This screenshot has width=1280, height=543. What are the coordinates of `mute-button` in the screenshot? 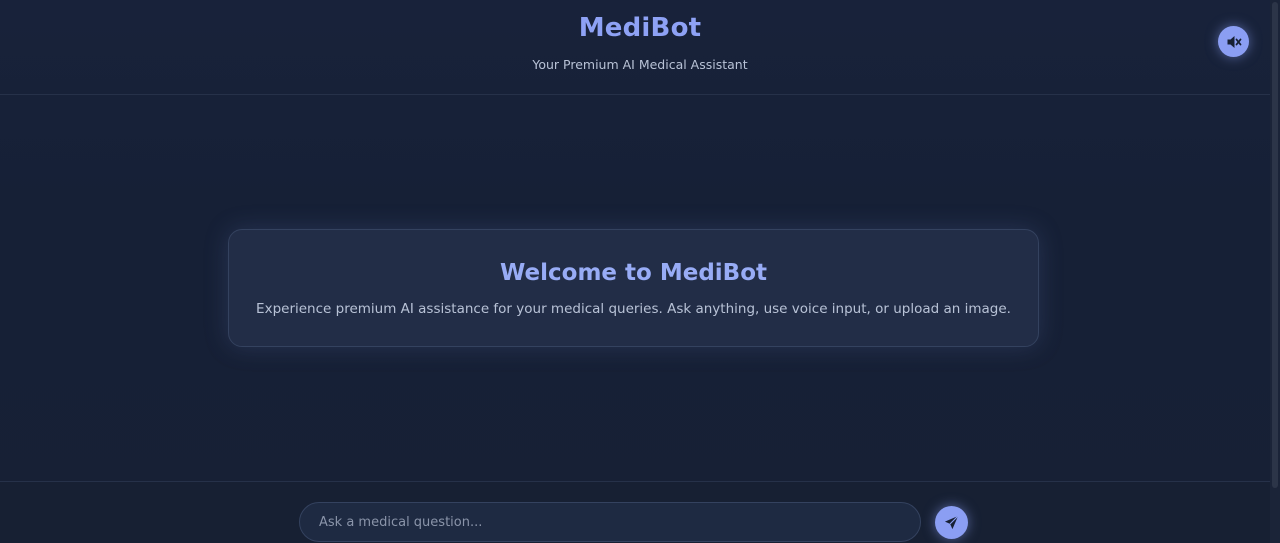 It's located at (1233, 41).